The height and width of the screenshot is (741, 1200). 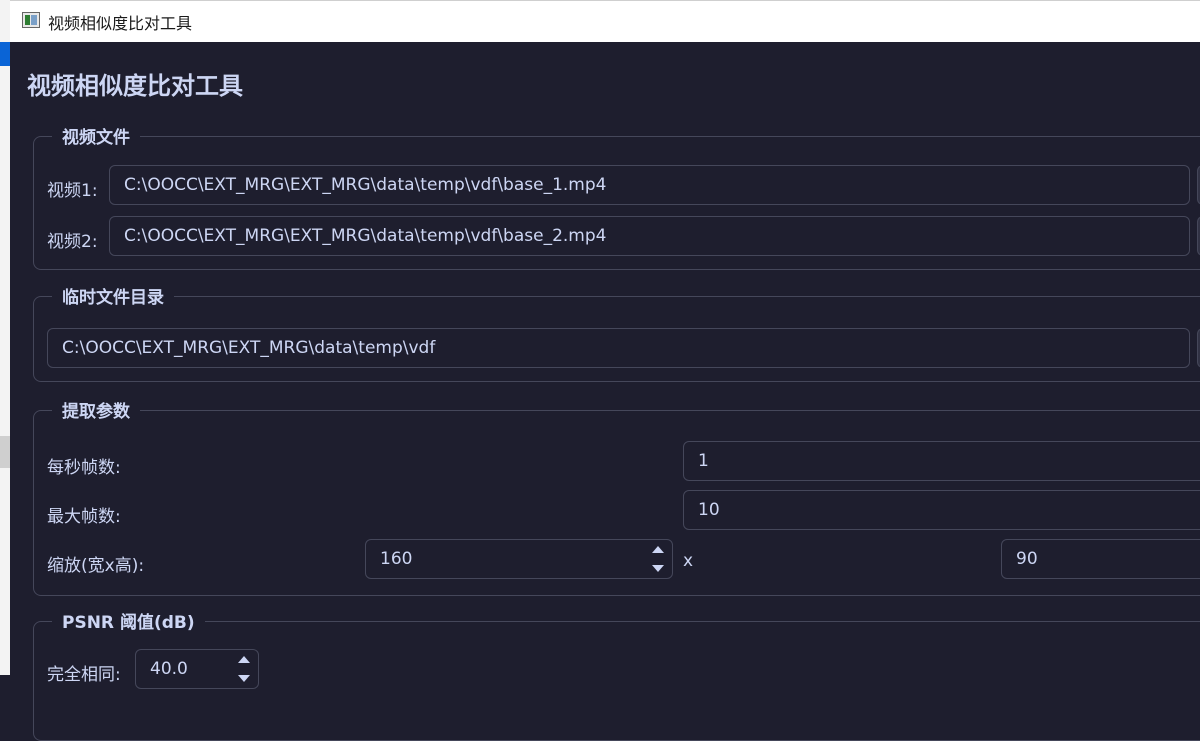 What do you see at coordinates (72, 242) in the screenshot?
I see `video2-label: 视频2:` at bounding box center [72, 242].